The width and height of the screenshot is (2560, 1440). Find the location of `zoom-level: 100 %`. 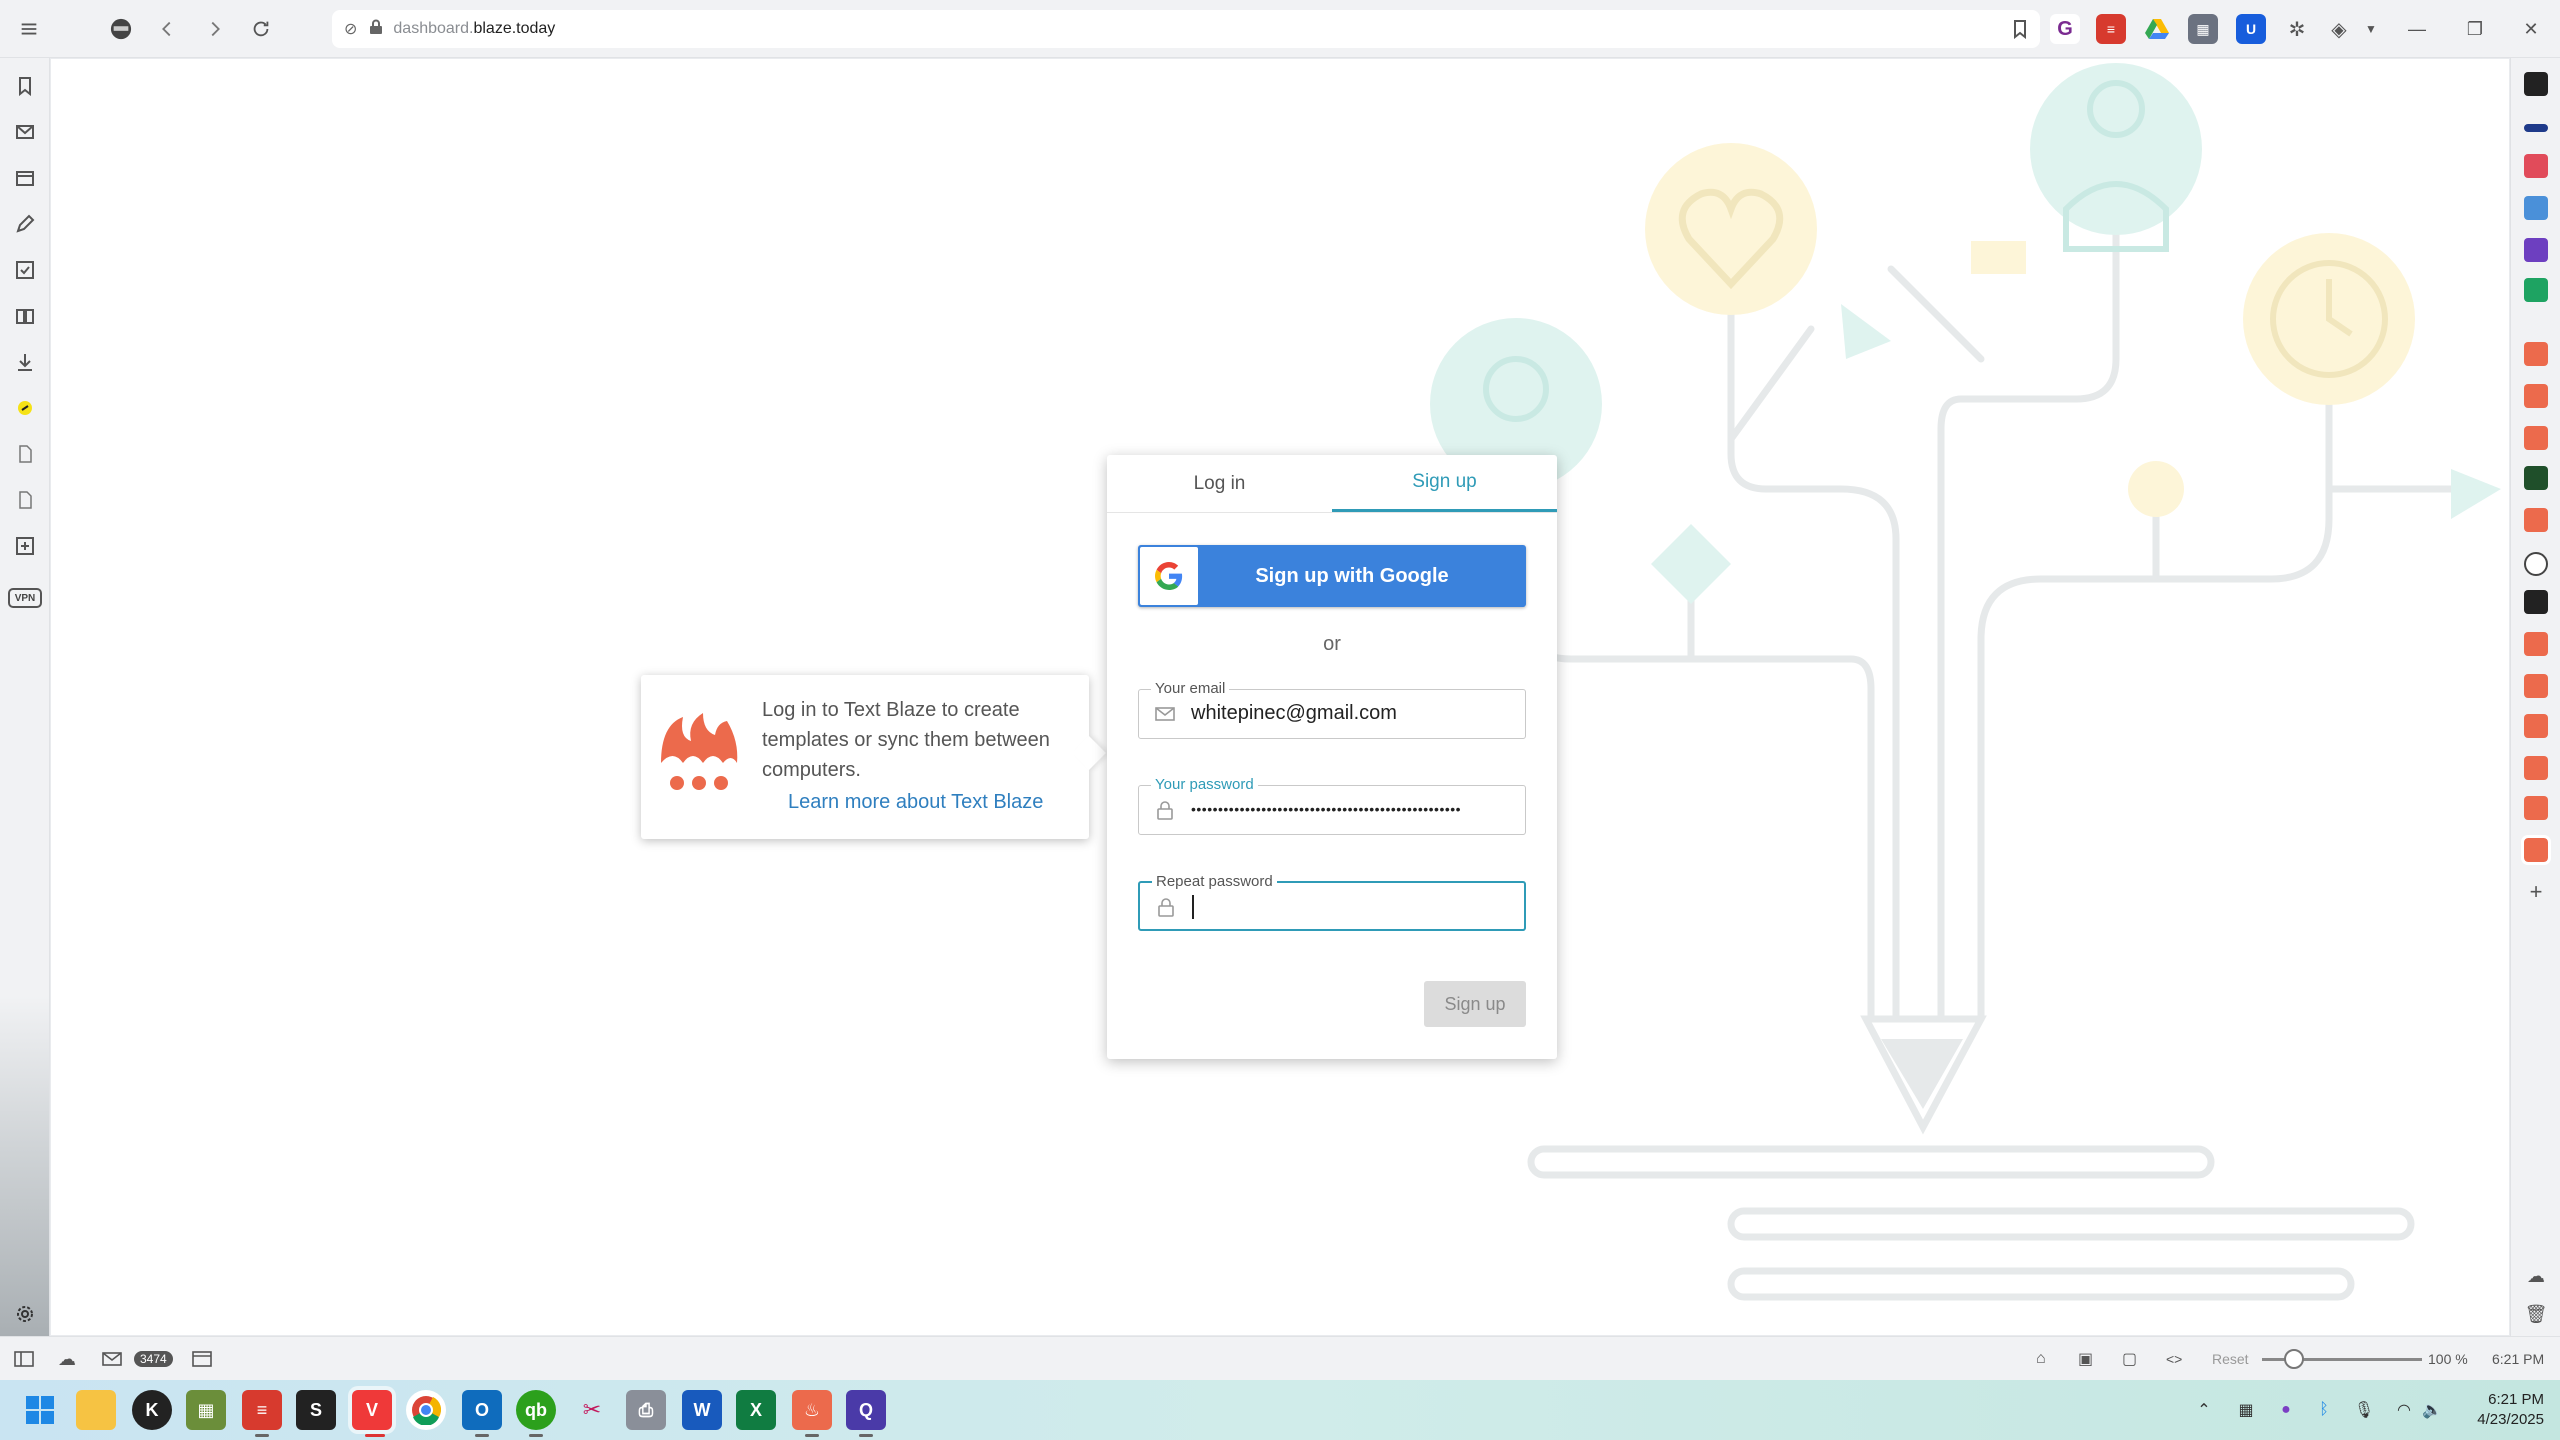

zoom-level: 100 % is located at coordinates (2448, 1359).